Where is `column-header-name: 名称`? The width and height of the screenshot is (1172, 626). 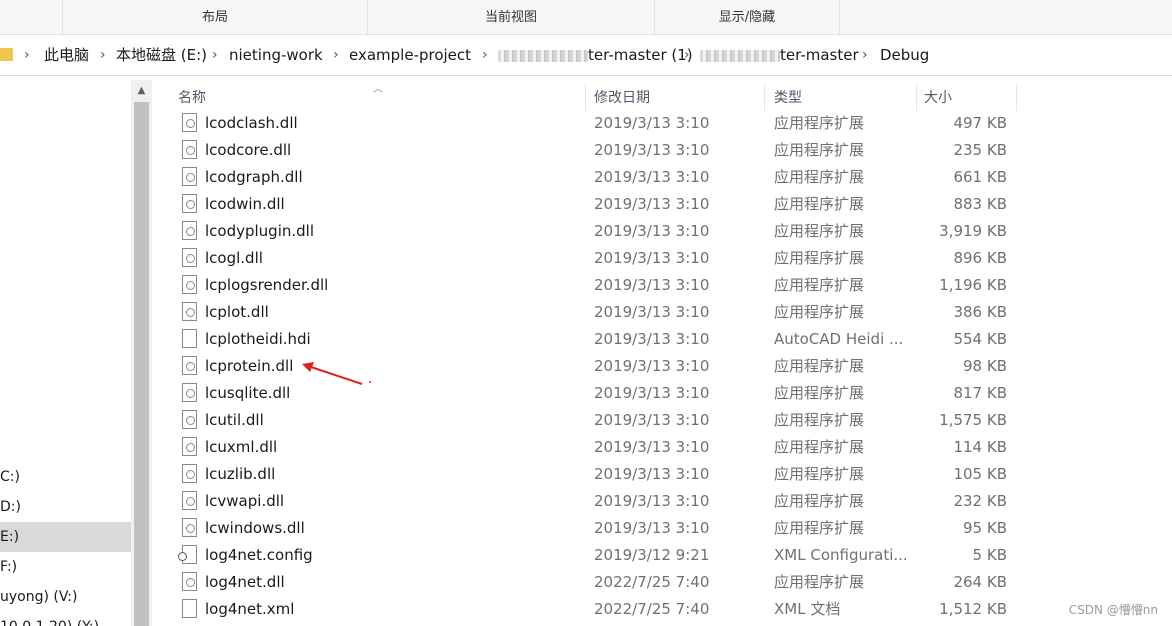 column-header-name: 名称 is located at coordinates (192, 93).